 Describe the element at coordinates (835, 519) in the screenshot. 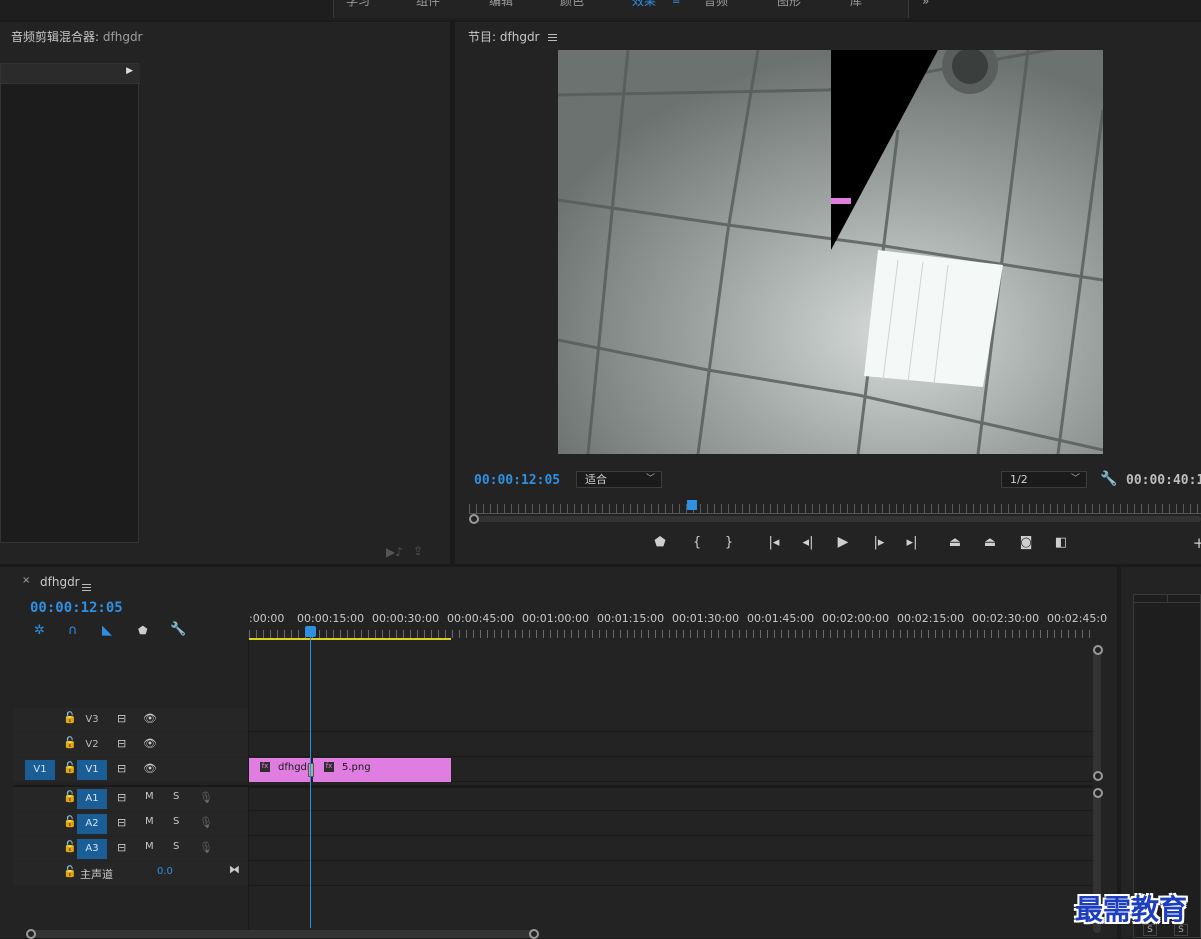

I see `program-zoom-bar` at that location.